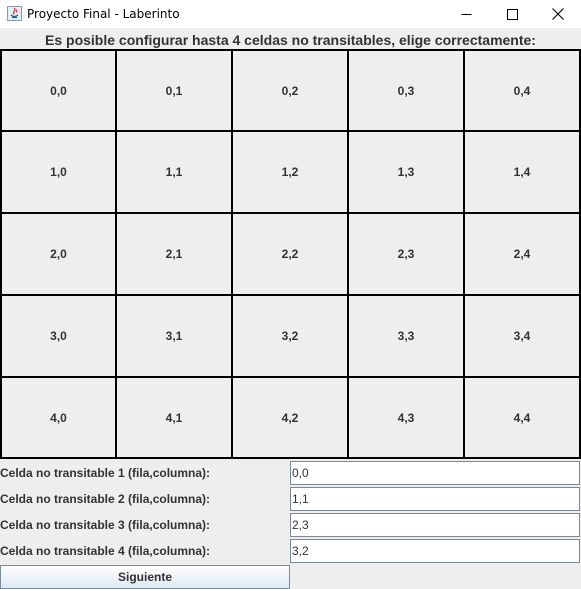  Describe the element at coordinates (406, 172) in the screenshot. I see `grid-cell: 1,3` at that location.